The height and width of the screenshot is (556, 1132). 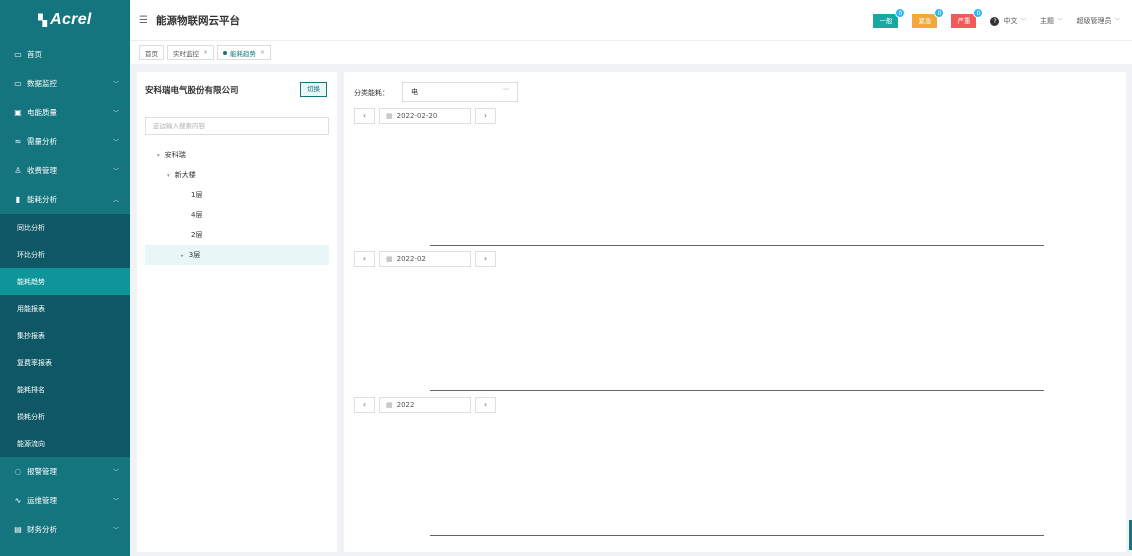 What do you see at coordinates (1014, 21) in the screenshot?
I see `language-select: 中文 ﹀` at bounding box center [1014, 21].